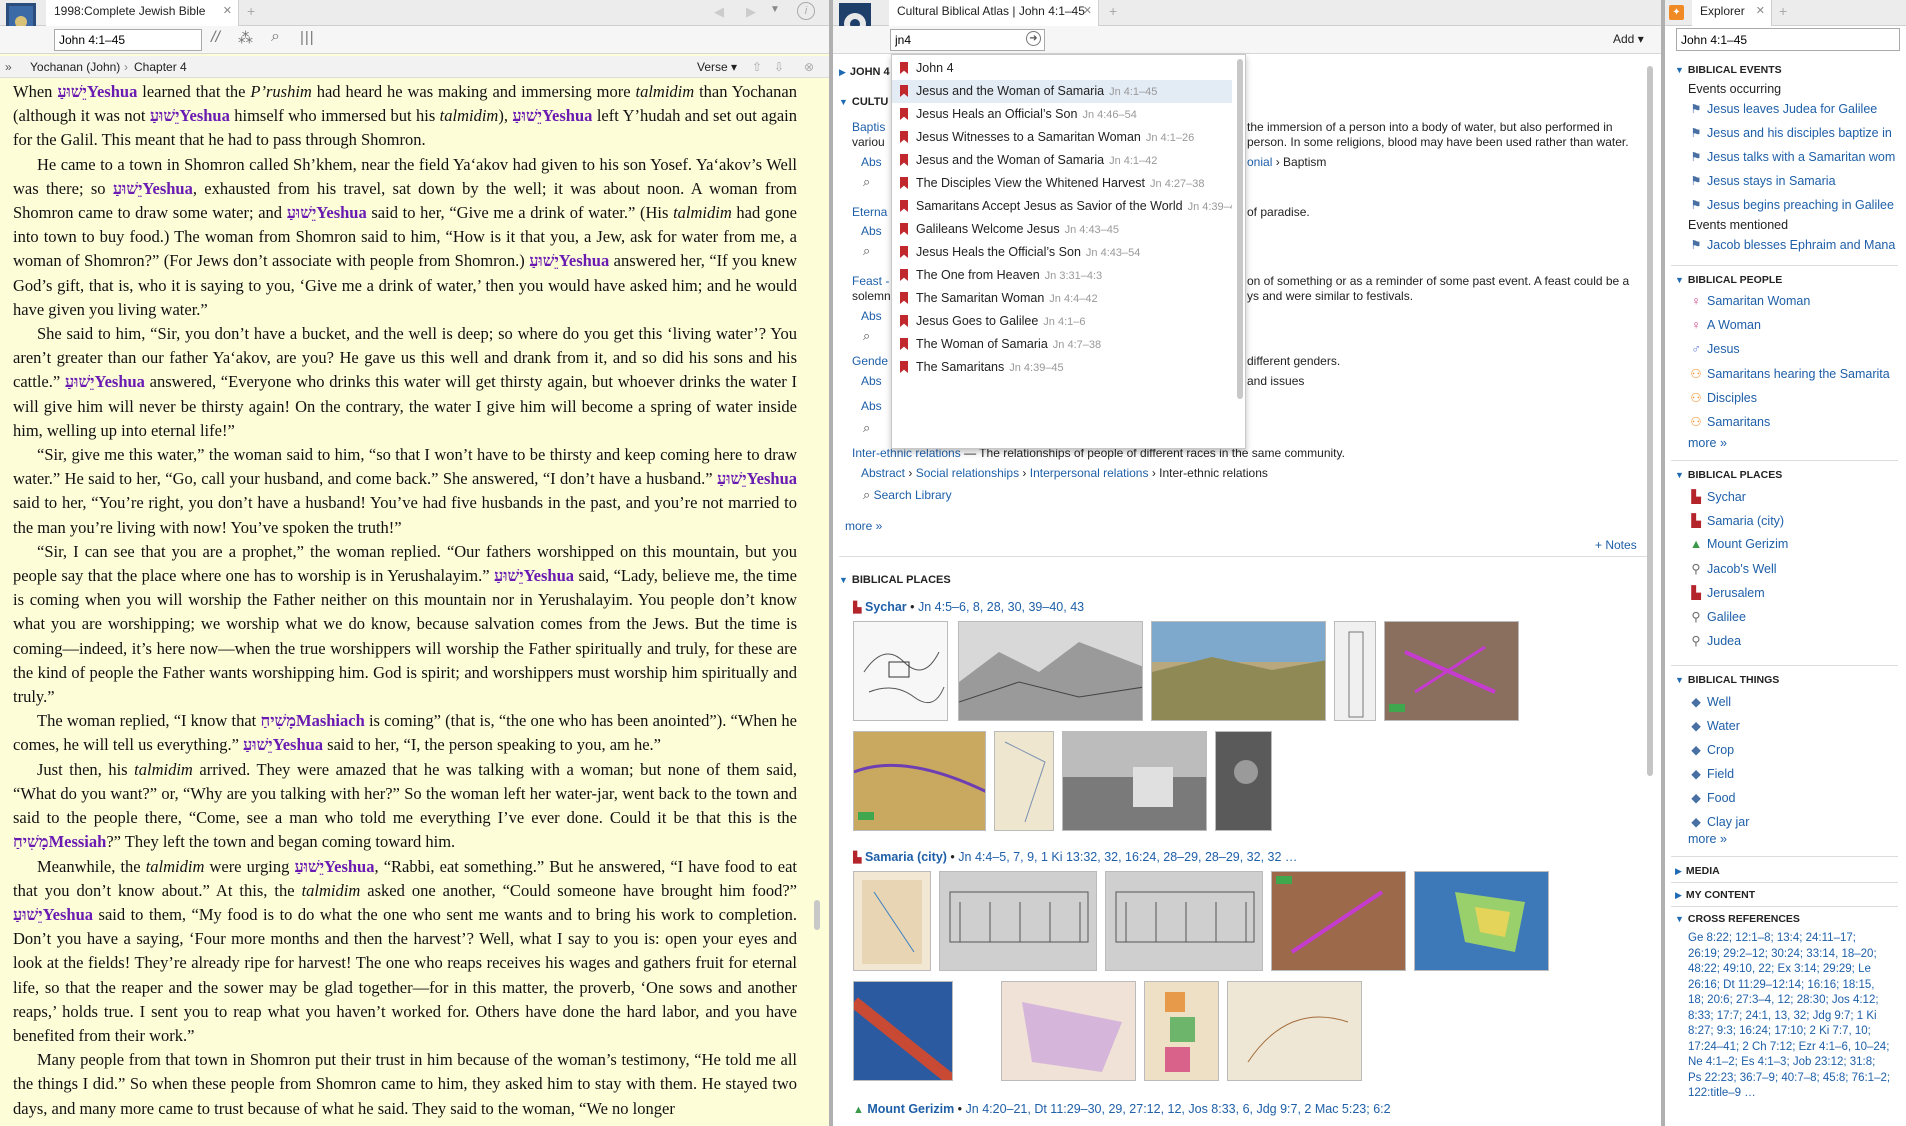 The height and width of the screenshot is (1126, 1906). Describe the element at coordinates (1738, 544) in the screenshot. I see `explorer-item: ▲ Mount Gerizim` at that location.